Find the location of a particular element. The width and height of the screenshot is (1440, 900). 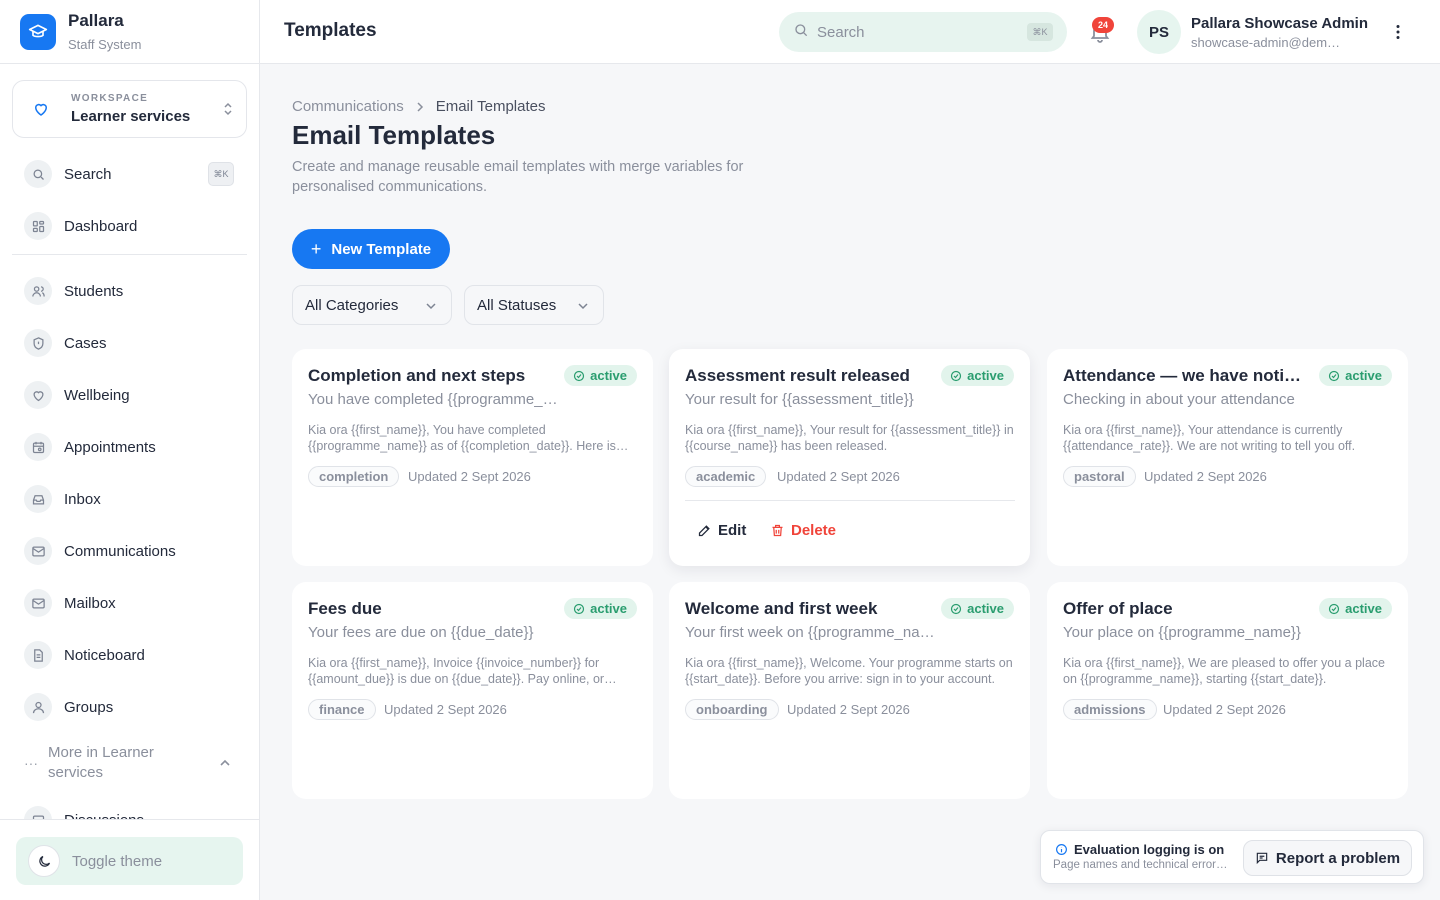

calendar-icon is located at coordinates (38, 447).